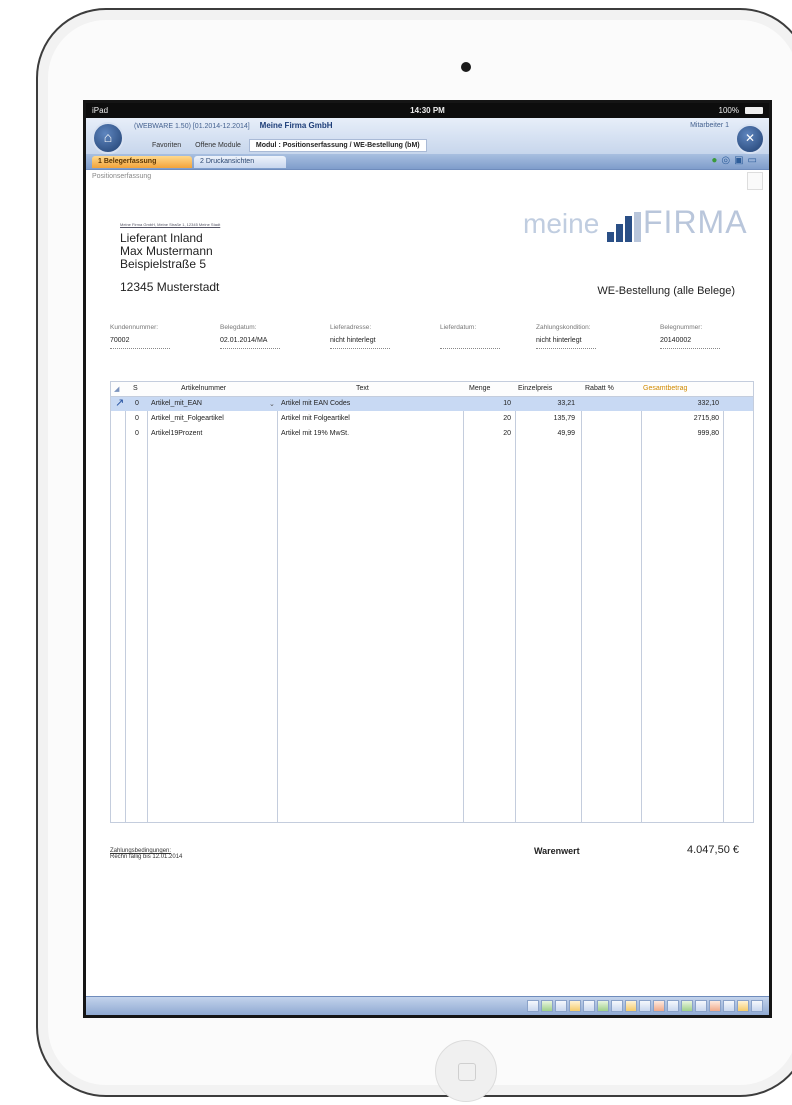  What do you see at coordinates (250, 340) in the screenshot?
I see `field-value: 02.01.2014/MA` at bounding box center [250, 340].